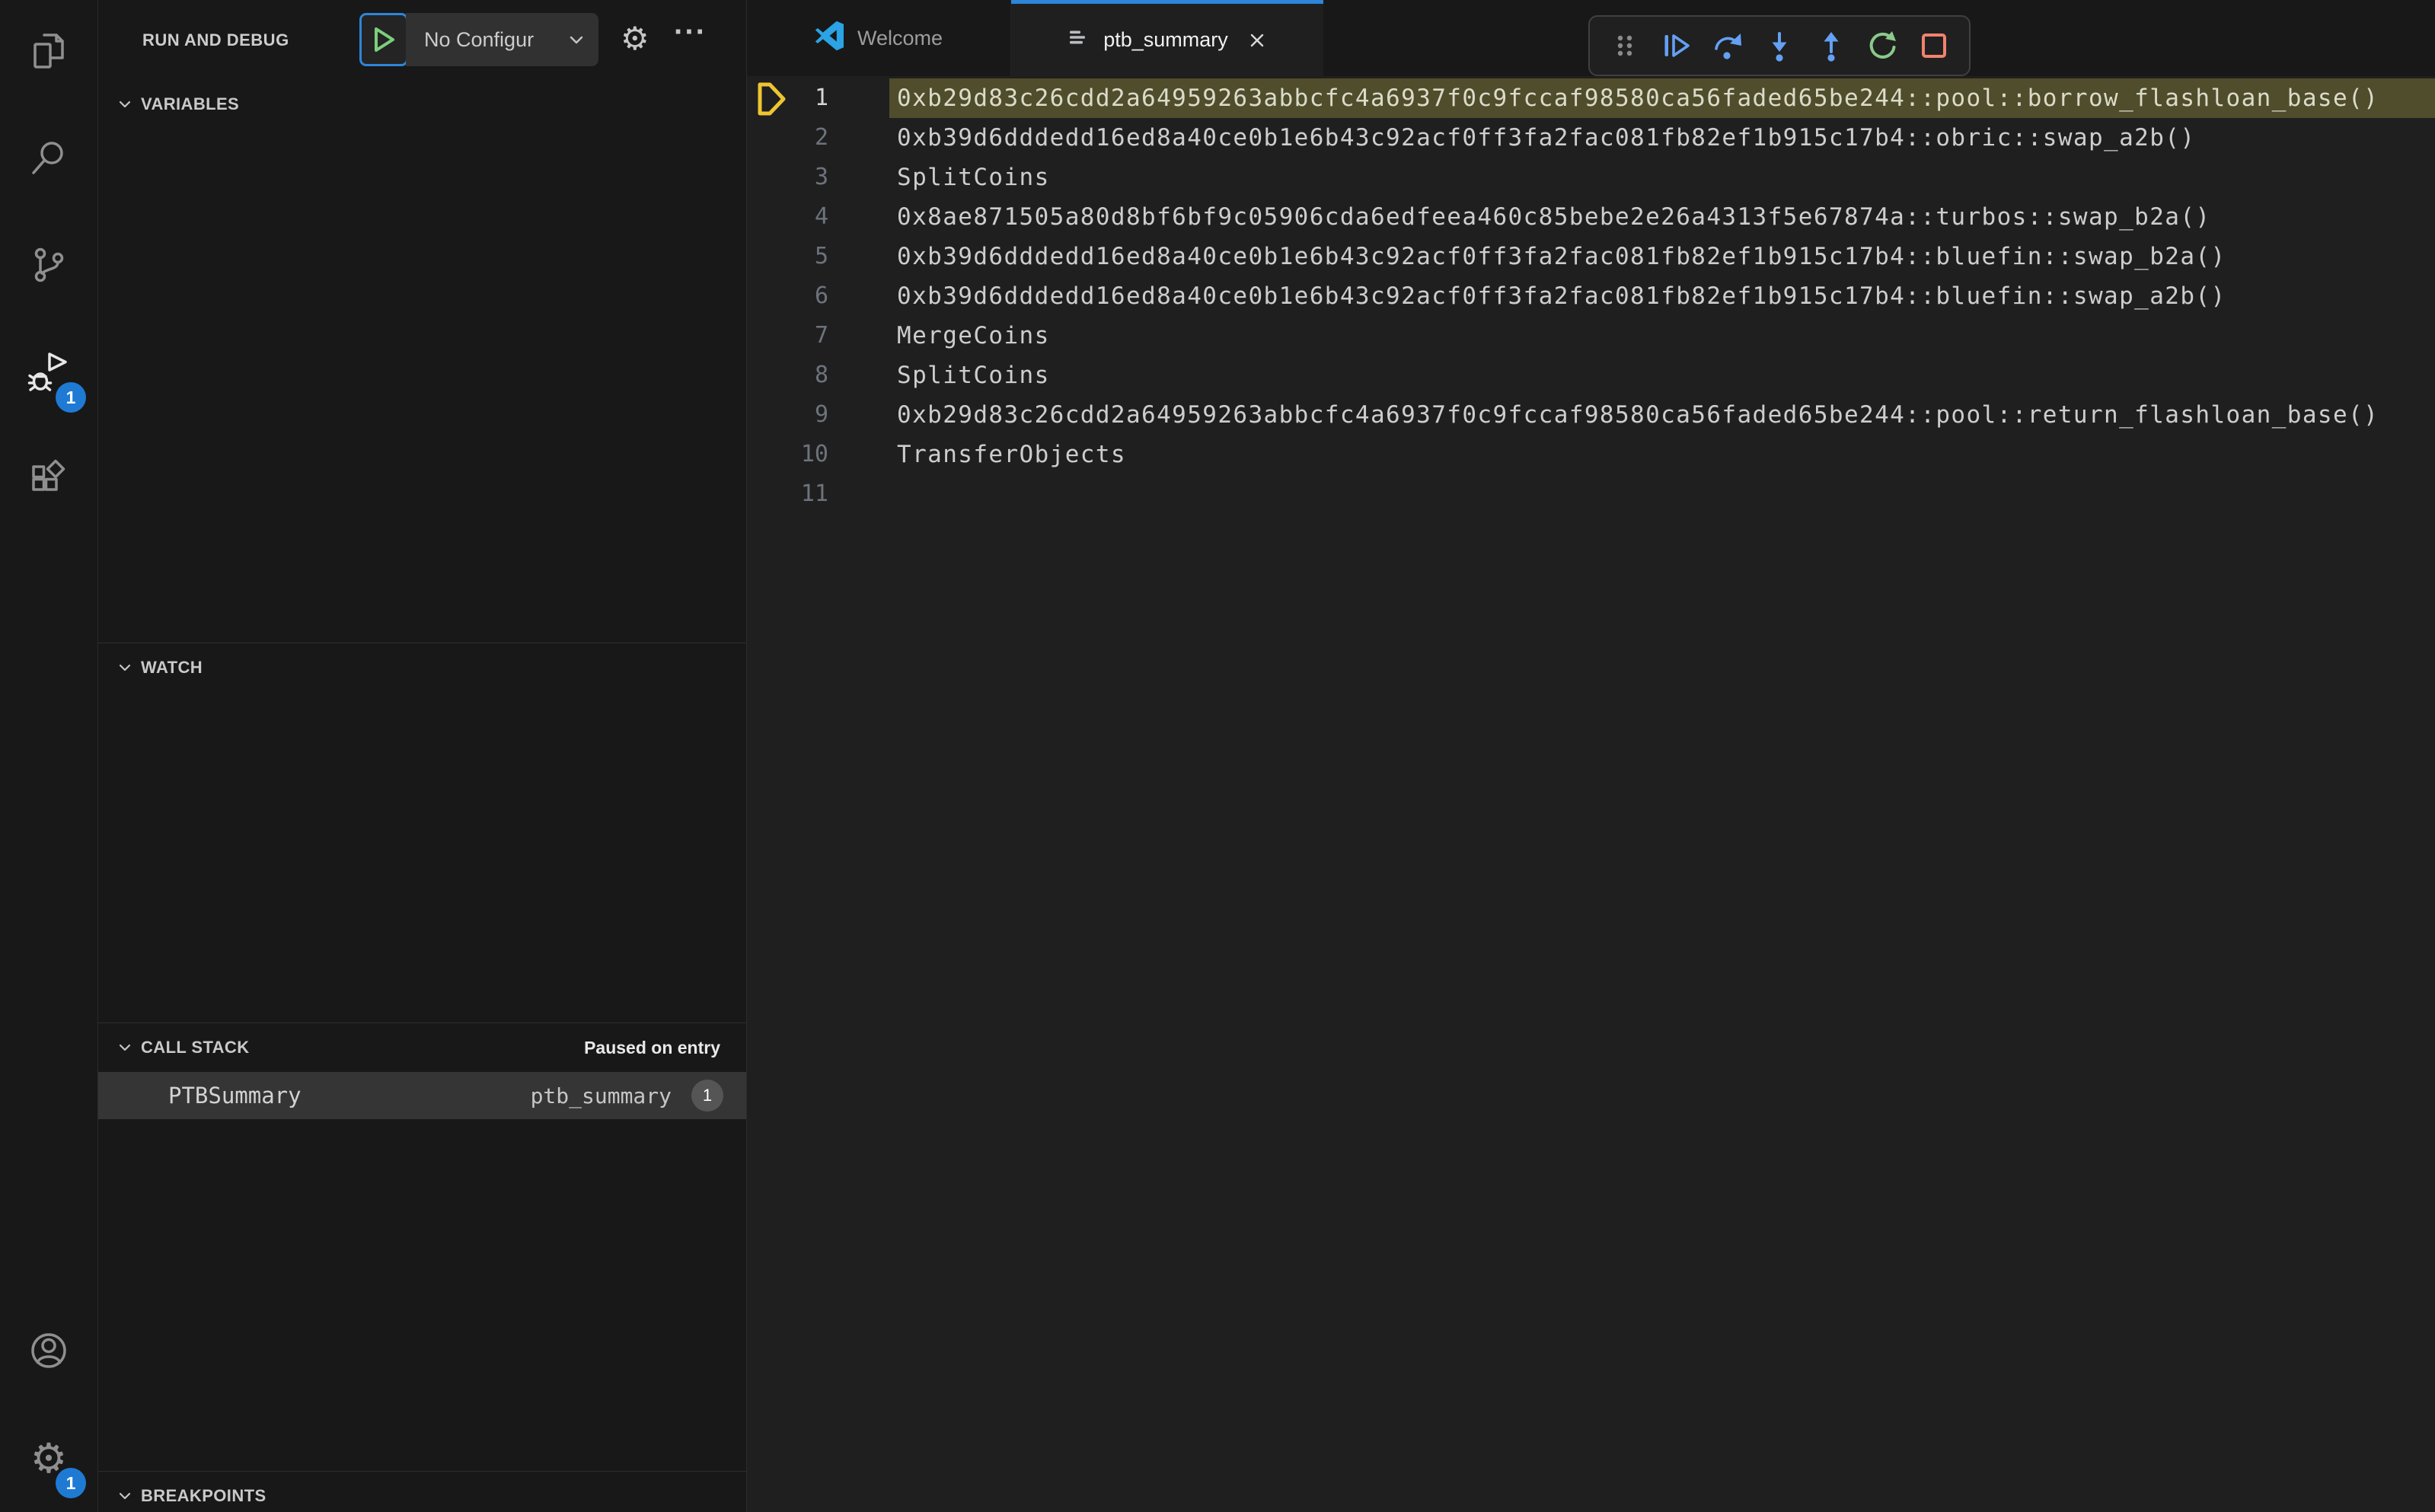 The width and height of the screenshot is (2435, 1512). Describe the element at coordinates (1591, 494) in the screenshot. I see `code-line-11: 11` at that location.